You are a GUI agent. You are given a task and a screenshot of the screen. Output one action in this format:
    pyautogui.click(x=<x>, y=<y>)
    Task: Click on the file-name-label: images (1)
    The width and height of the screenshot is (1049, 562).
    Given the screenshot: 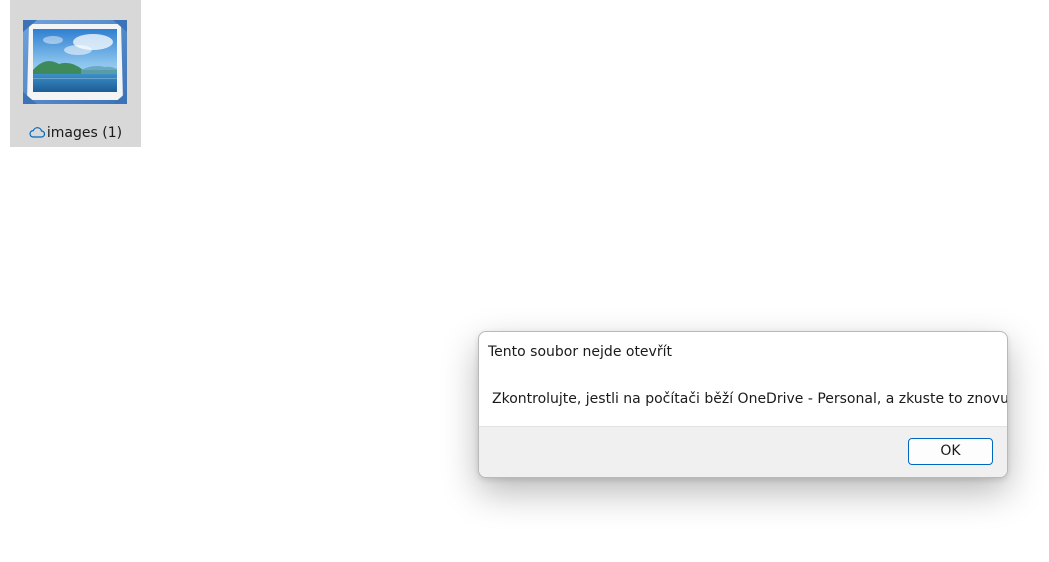 What is the action you would take?
    pyautogui.click(x=75, y=133)
    